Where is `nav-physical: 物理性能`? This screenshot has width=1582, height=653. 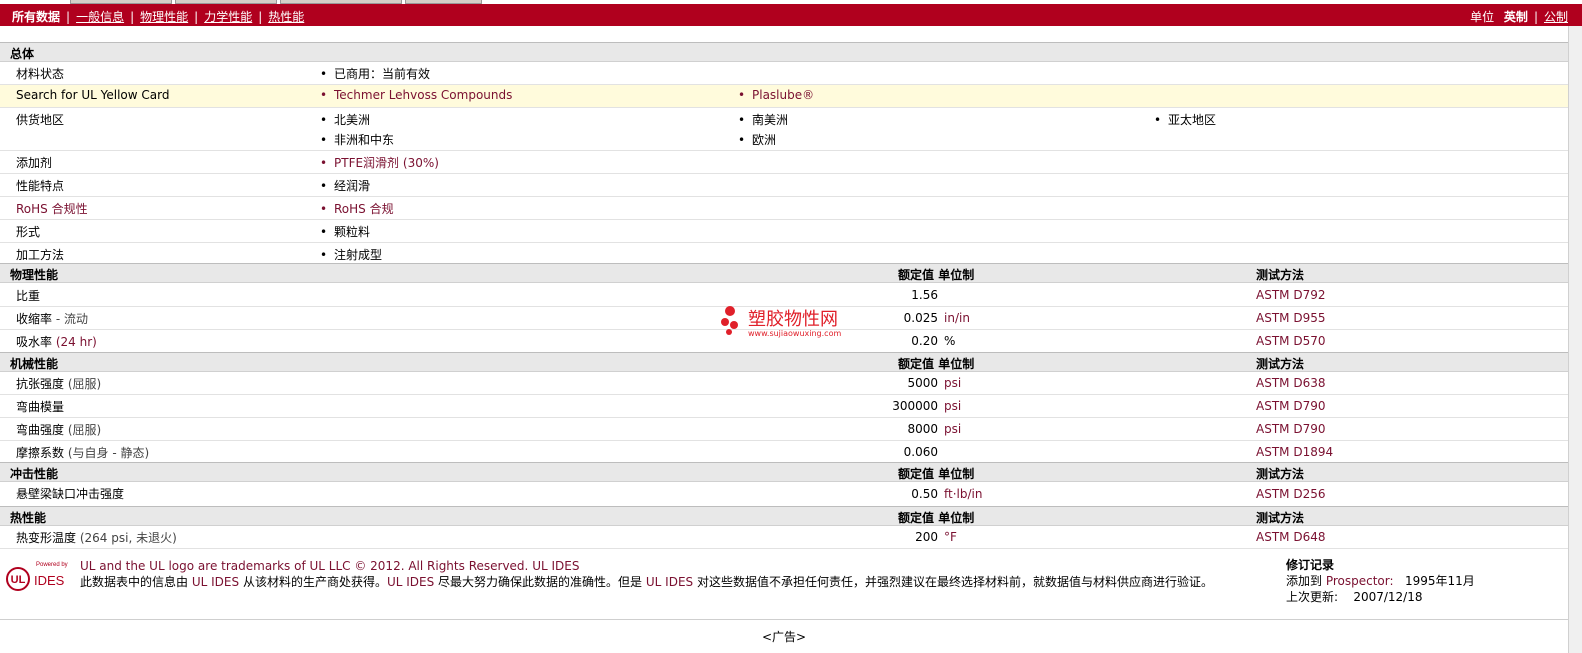 nav-physical: 物理性能 is located at coordinates (164, 17).